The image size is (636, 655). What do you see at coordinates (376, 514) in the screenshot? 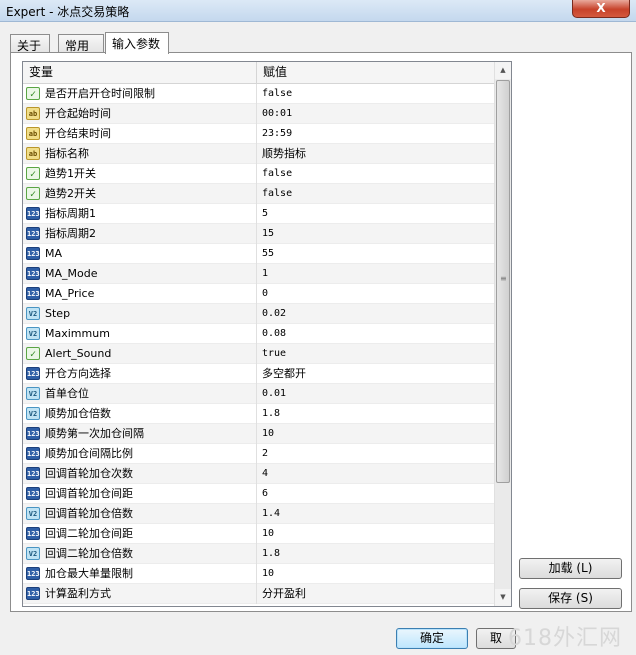
I see `parameter-value: 1.4` at bounding box center [376, 514].